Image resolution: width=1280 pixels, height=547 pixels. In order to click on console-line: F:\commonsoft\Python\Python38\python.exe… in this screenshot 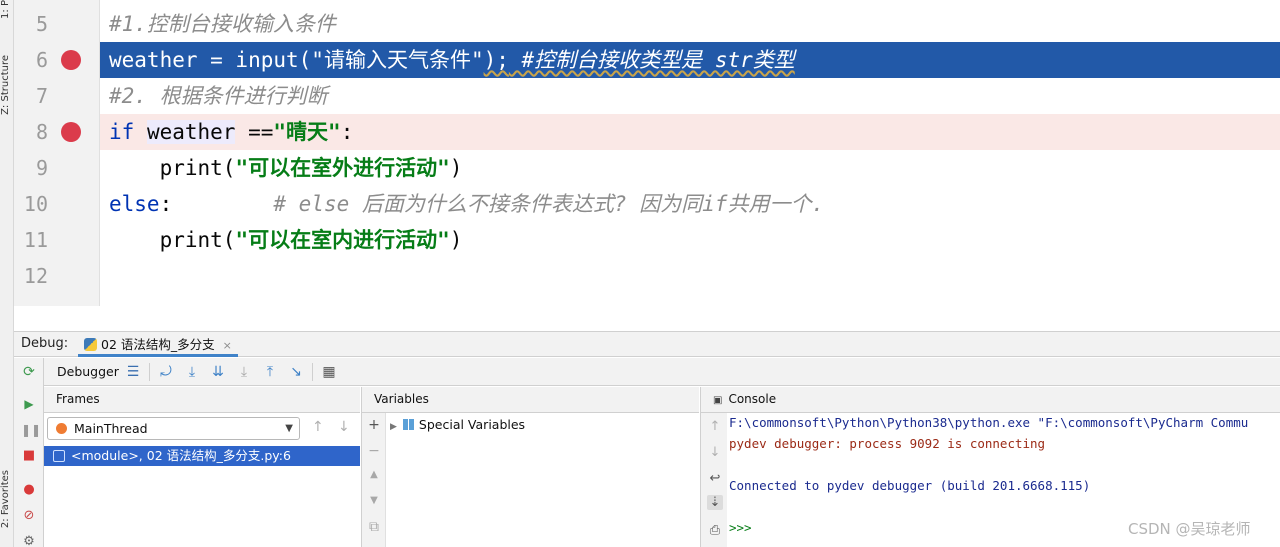, I will do `click(989, 422)`.